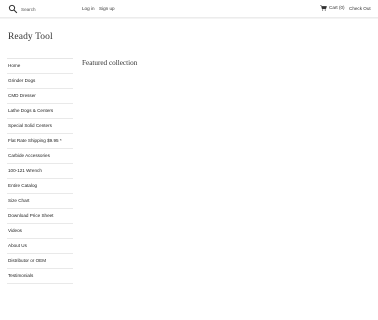  What do you see at coordinates (40, 156) in the screenshot?
I see `sidebar-item-carbide-accessories: Carbide Accessories` at bounding box center [40, 156].